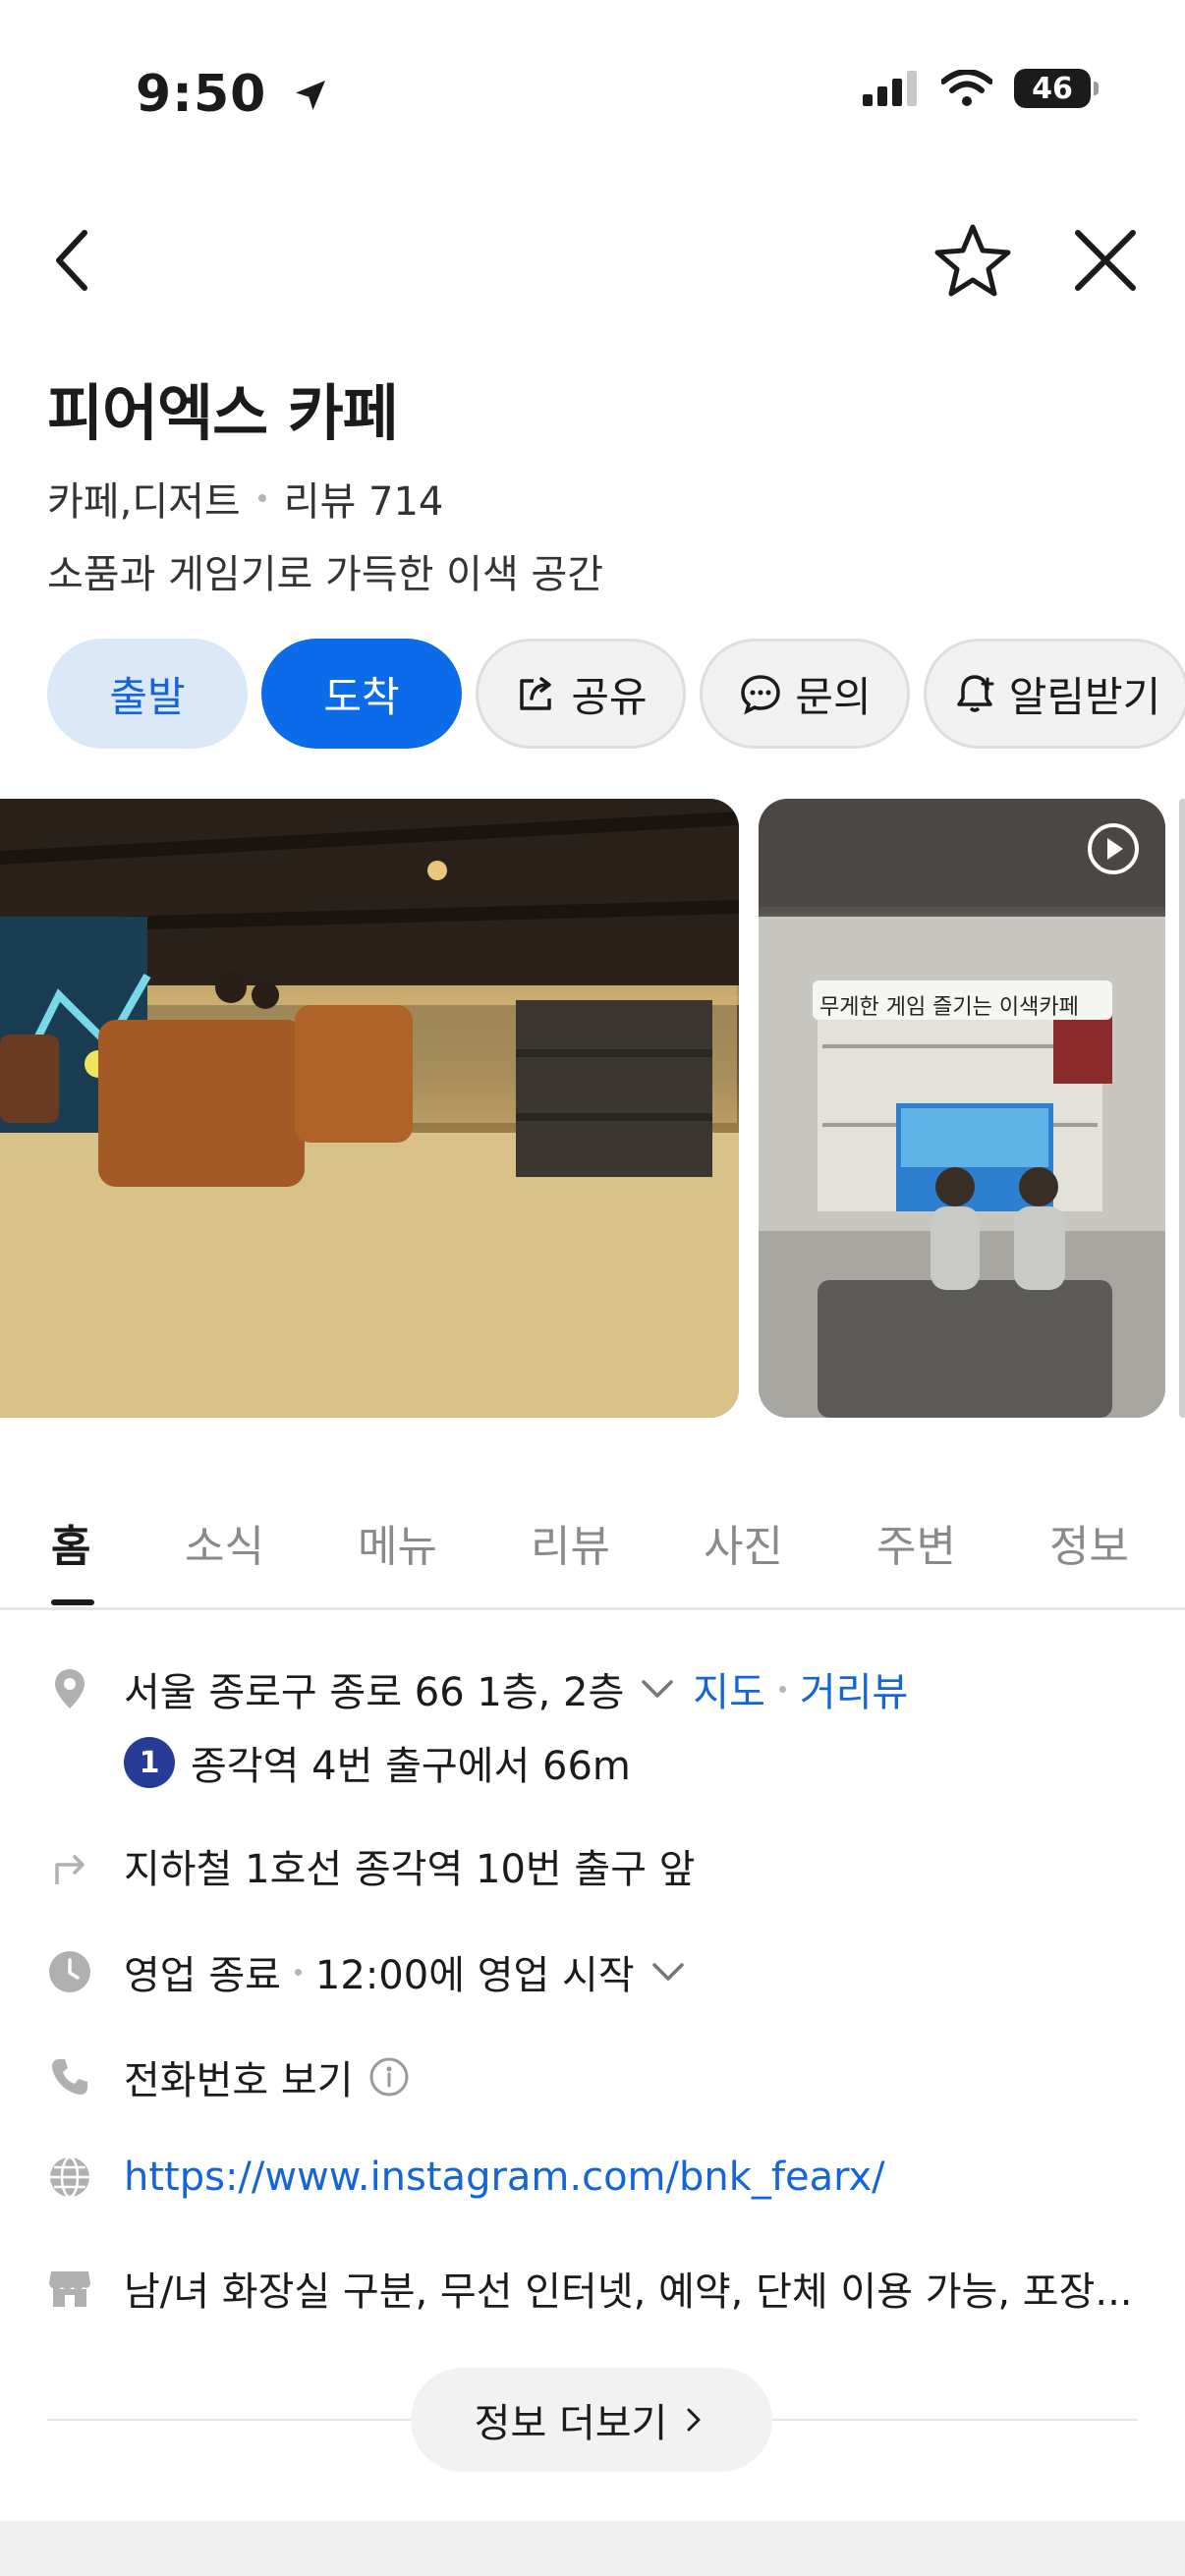 This screenshot has width=1185, height=2576. What do you see at coordinates (1114, 848) in the screenshot?
I see `video-play-icon` at bounding box center [1114, 848].